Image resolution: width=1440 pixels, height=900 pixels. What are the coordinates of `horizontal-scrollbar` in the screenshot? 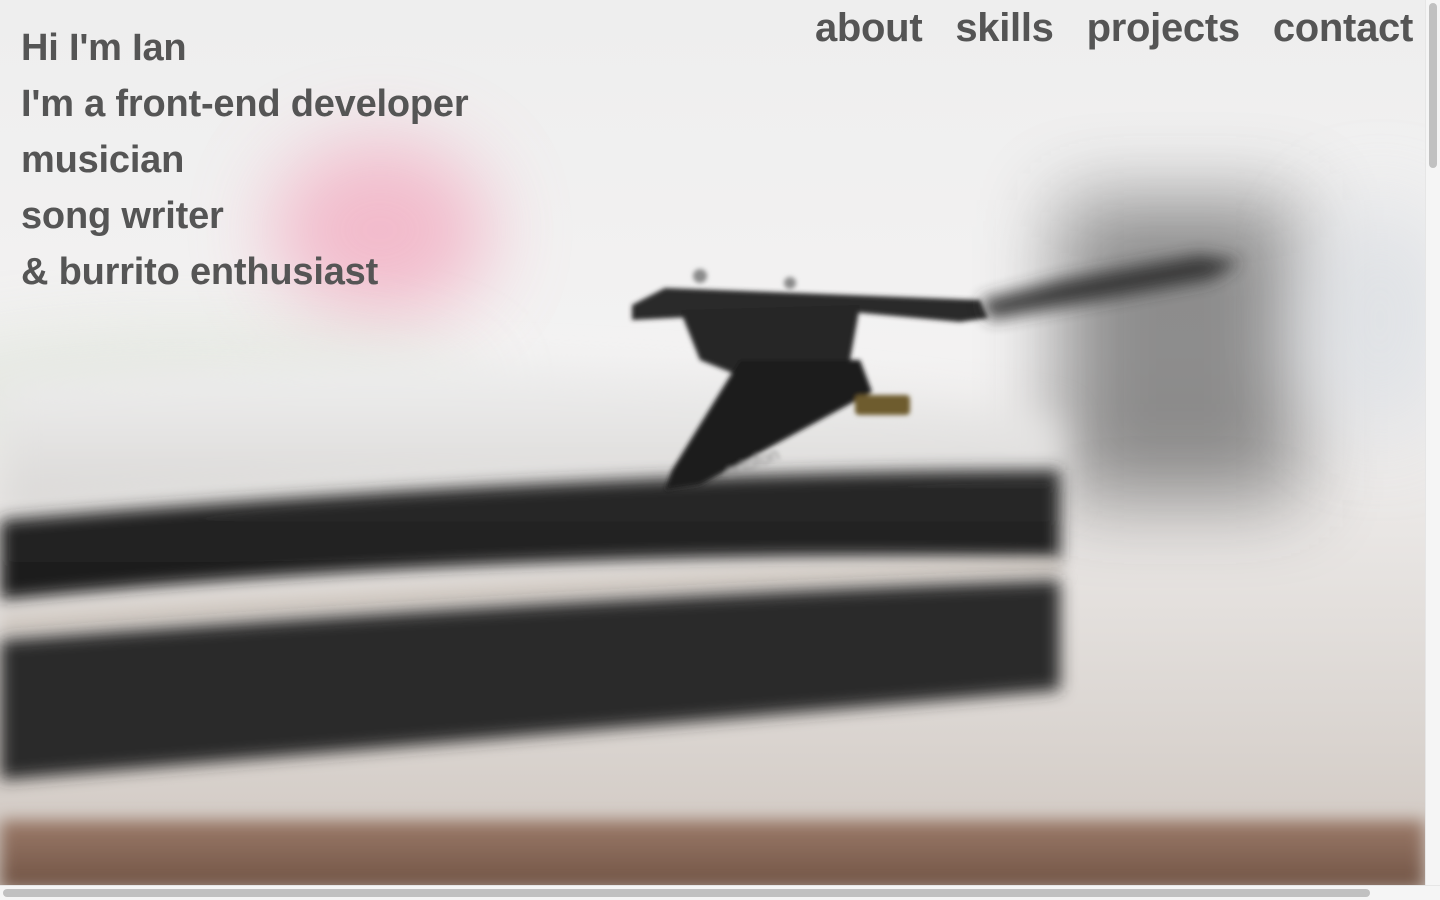 It's located at (720, 892).